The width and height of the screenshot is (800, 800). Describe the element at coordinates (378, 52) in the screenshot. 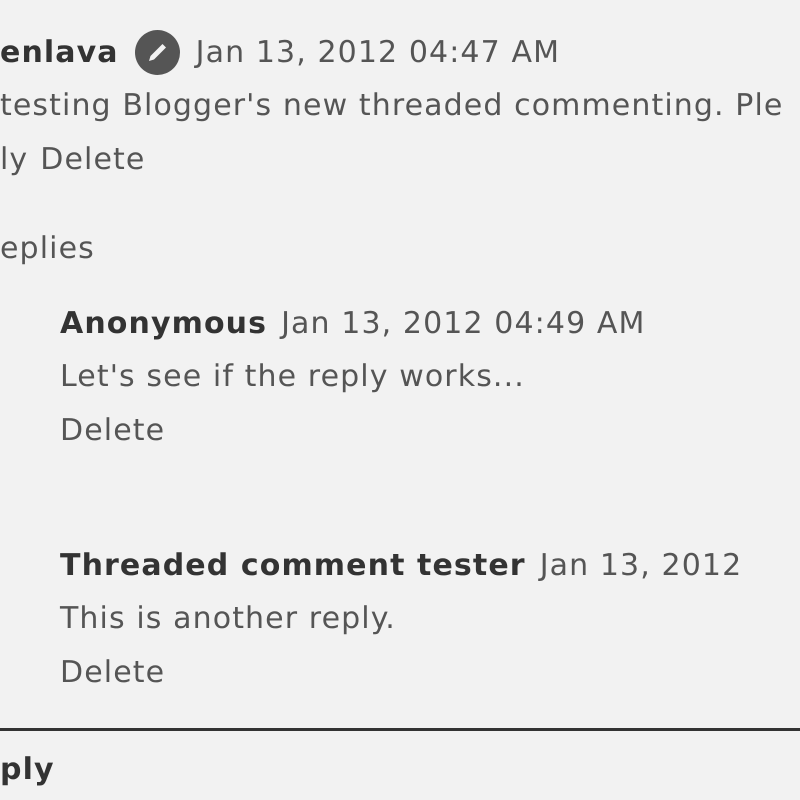

I see `timestamp-link: Jan 13, 2012 04:47 AM` at that location.